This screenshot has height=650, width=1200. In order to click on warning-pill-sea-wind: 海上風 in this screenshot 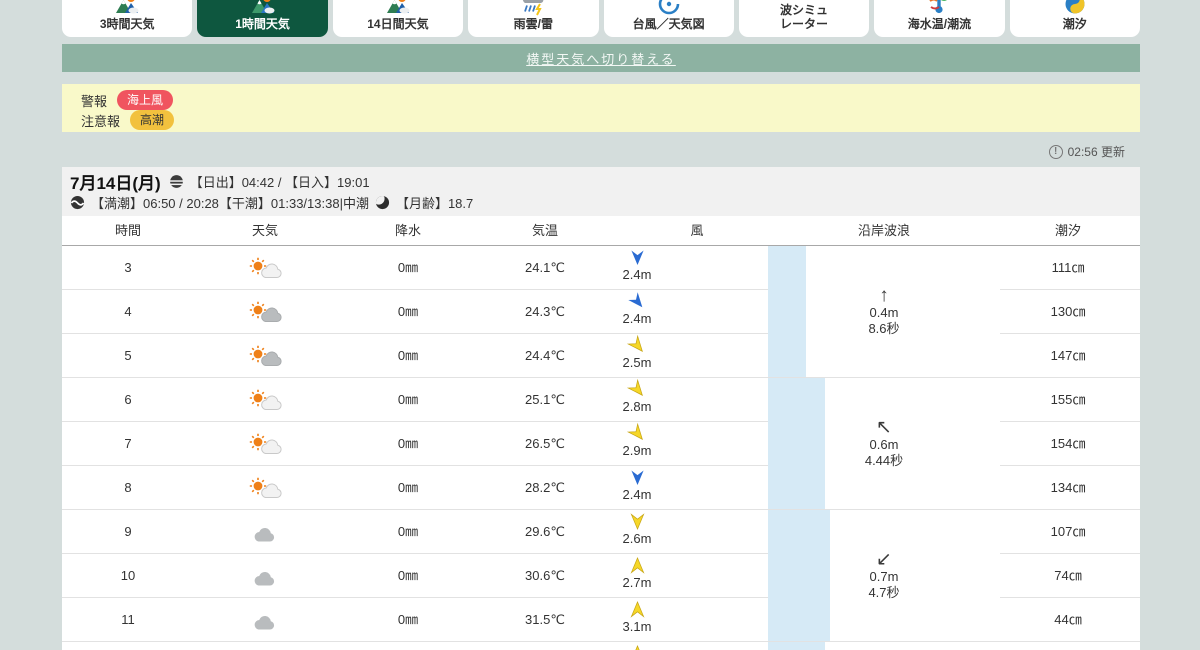, I will do `click(145, 100)`.